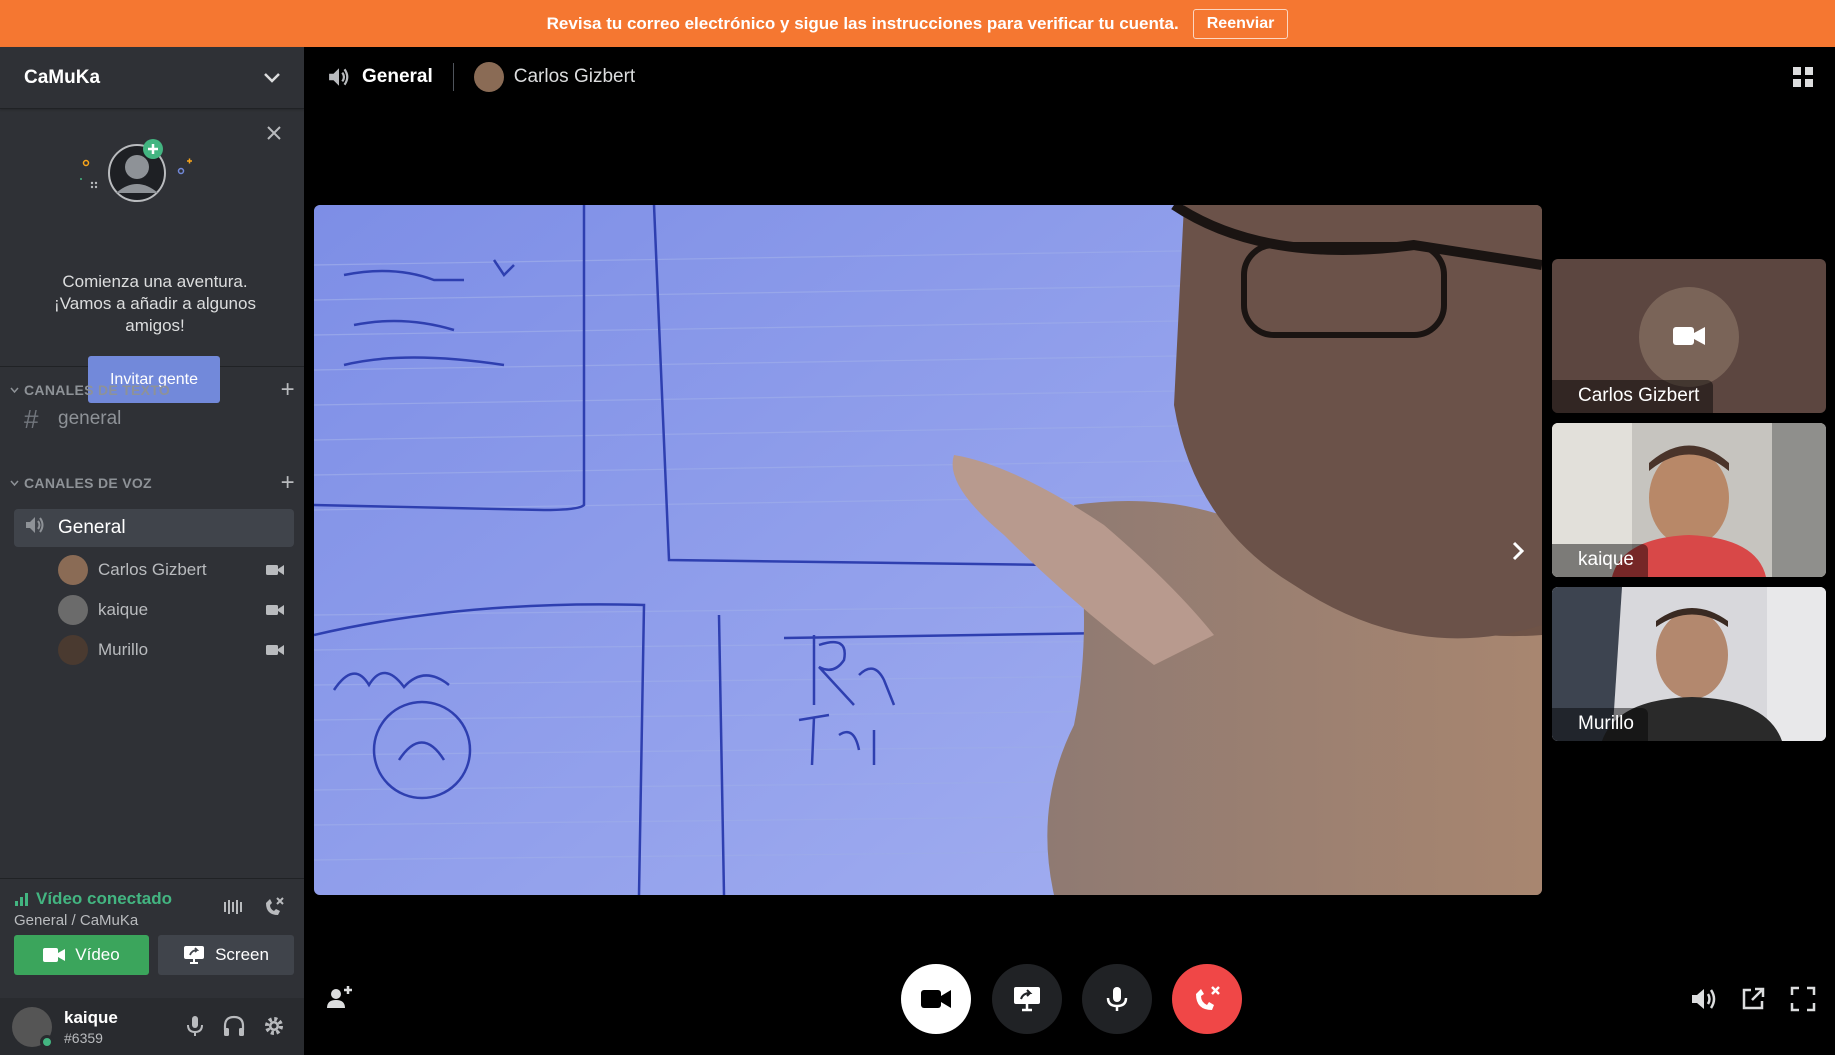 Image resolution: width=1835 pixels, height=1055 pixels. I want to click on participant-tile: Carlos Gizbert, so click(1689, 336).